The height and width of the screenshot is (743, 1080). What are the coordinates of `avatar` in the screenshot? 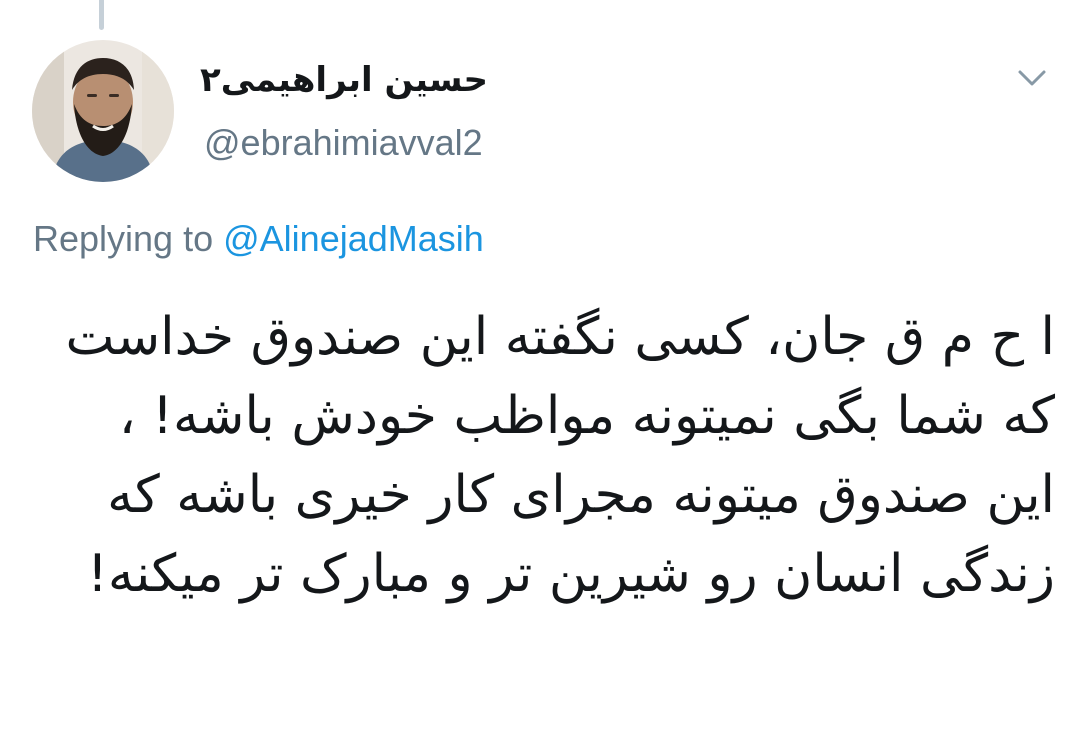 It's located at (103, 111).